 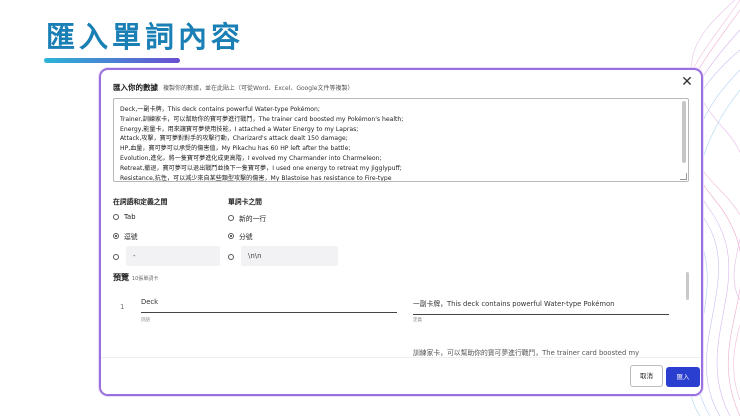 I want to click on card-sep-custom-input: \n\n, so click(x=289, y=256).